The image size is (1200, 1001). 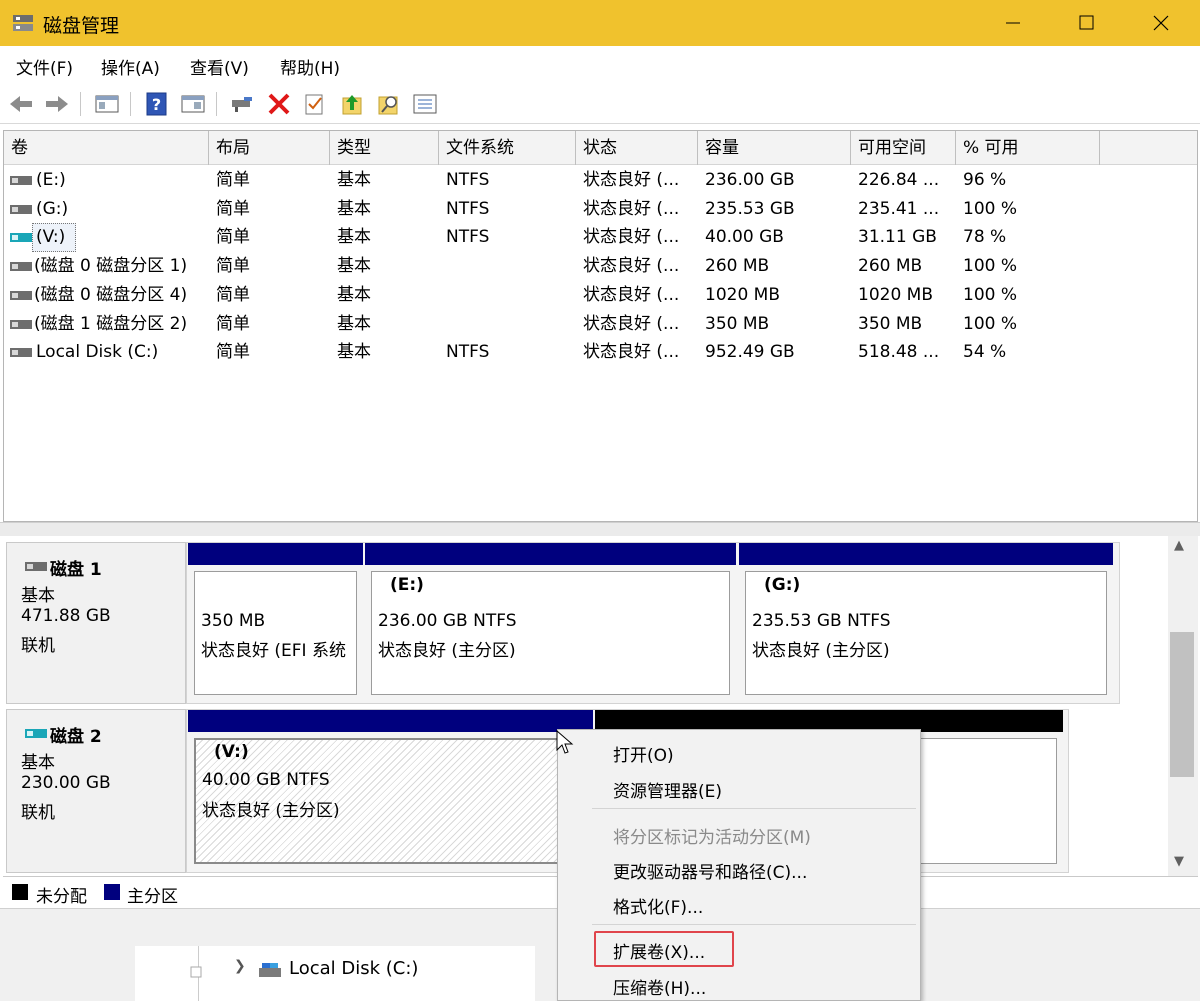 I want to click on col-volume: 卷, so click(x=106, y=148).